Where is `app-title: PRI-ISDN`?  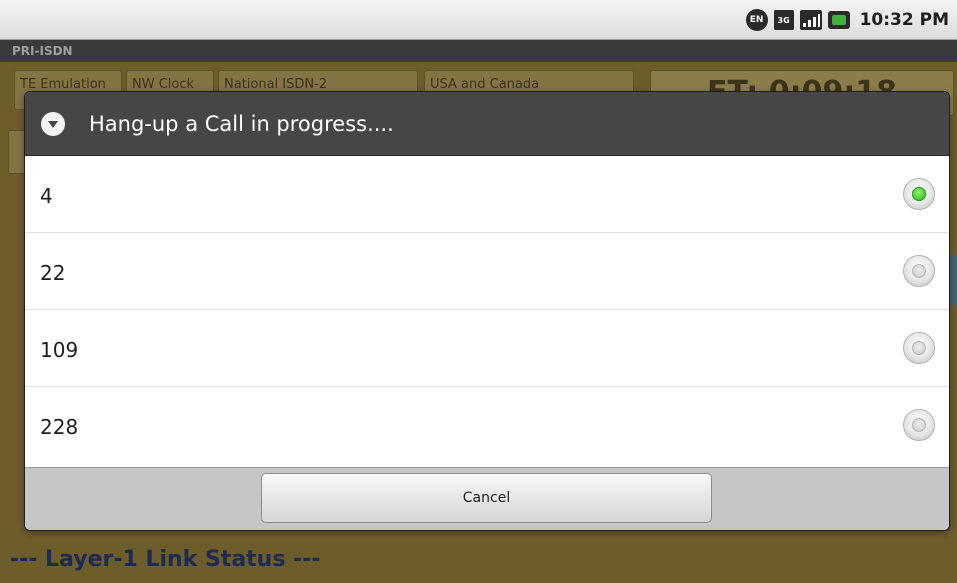 app-title: PRI-ISDN is located at coordinates (42, 51).